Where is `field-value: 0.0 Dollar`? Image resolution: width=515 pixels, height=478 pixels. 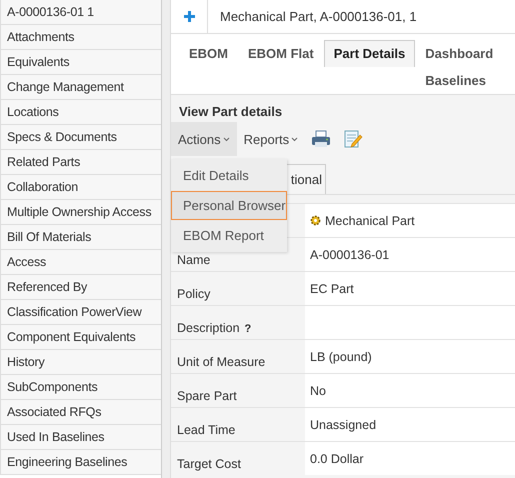
field-value: 0.0 Dollar is located at coordinates (337, 459).